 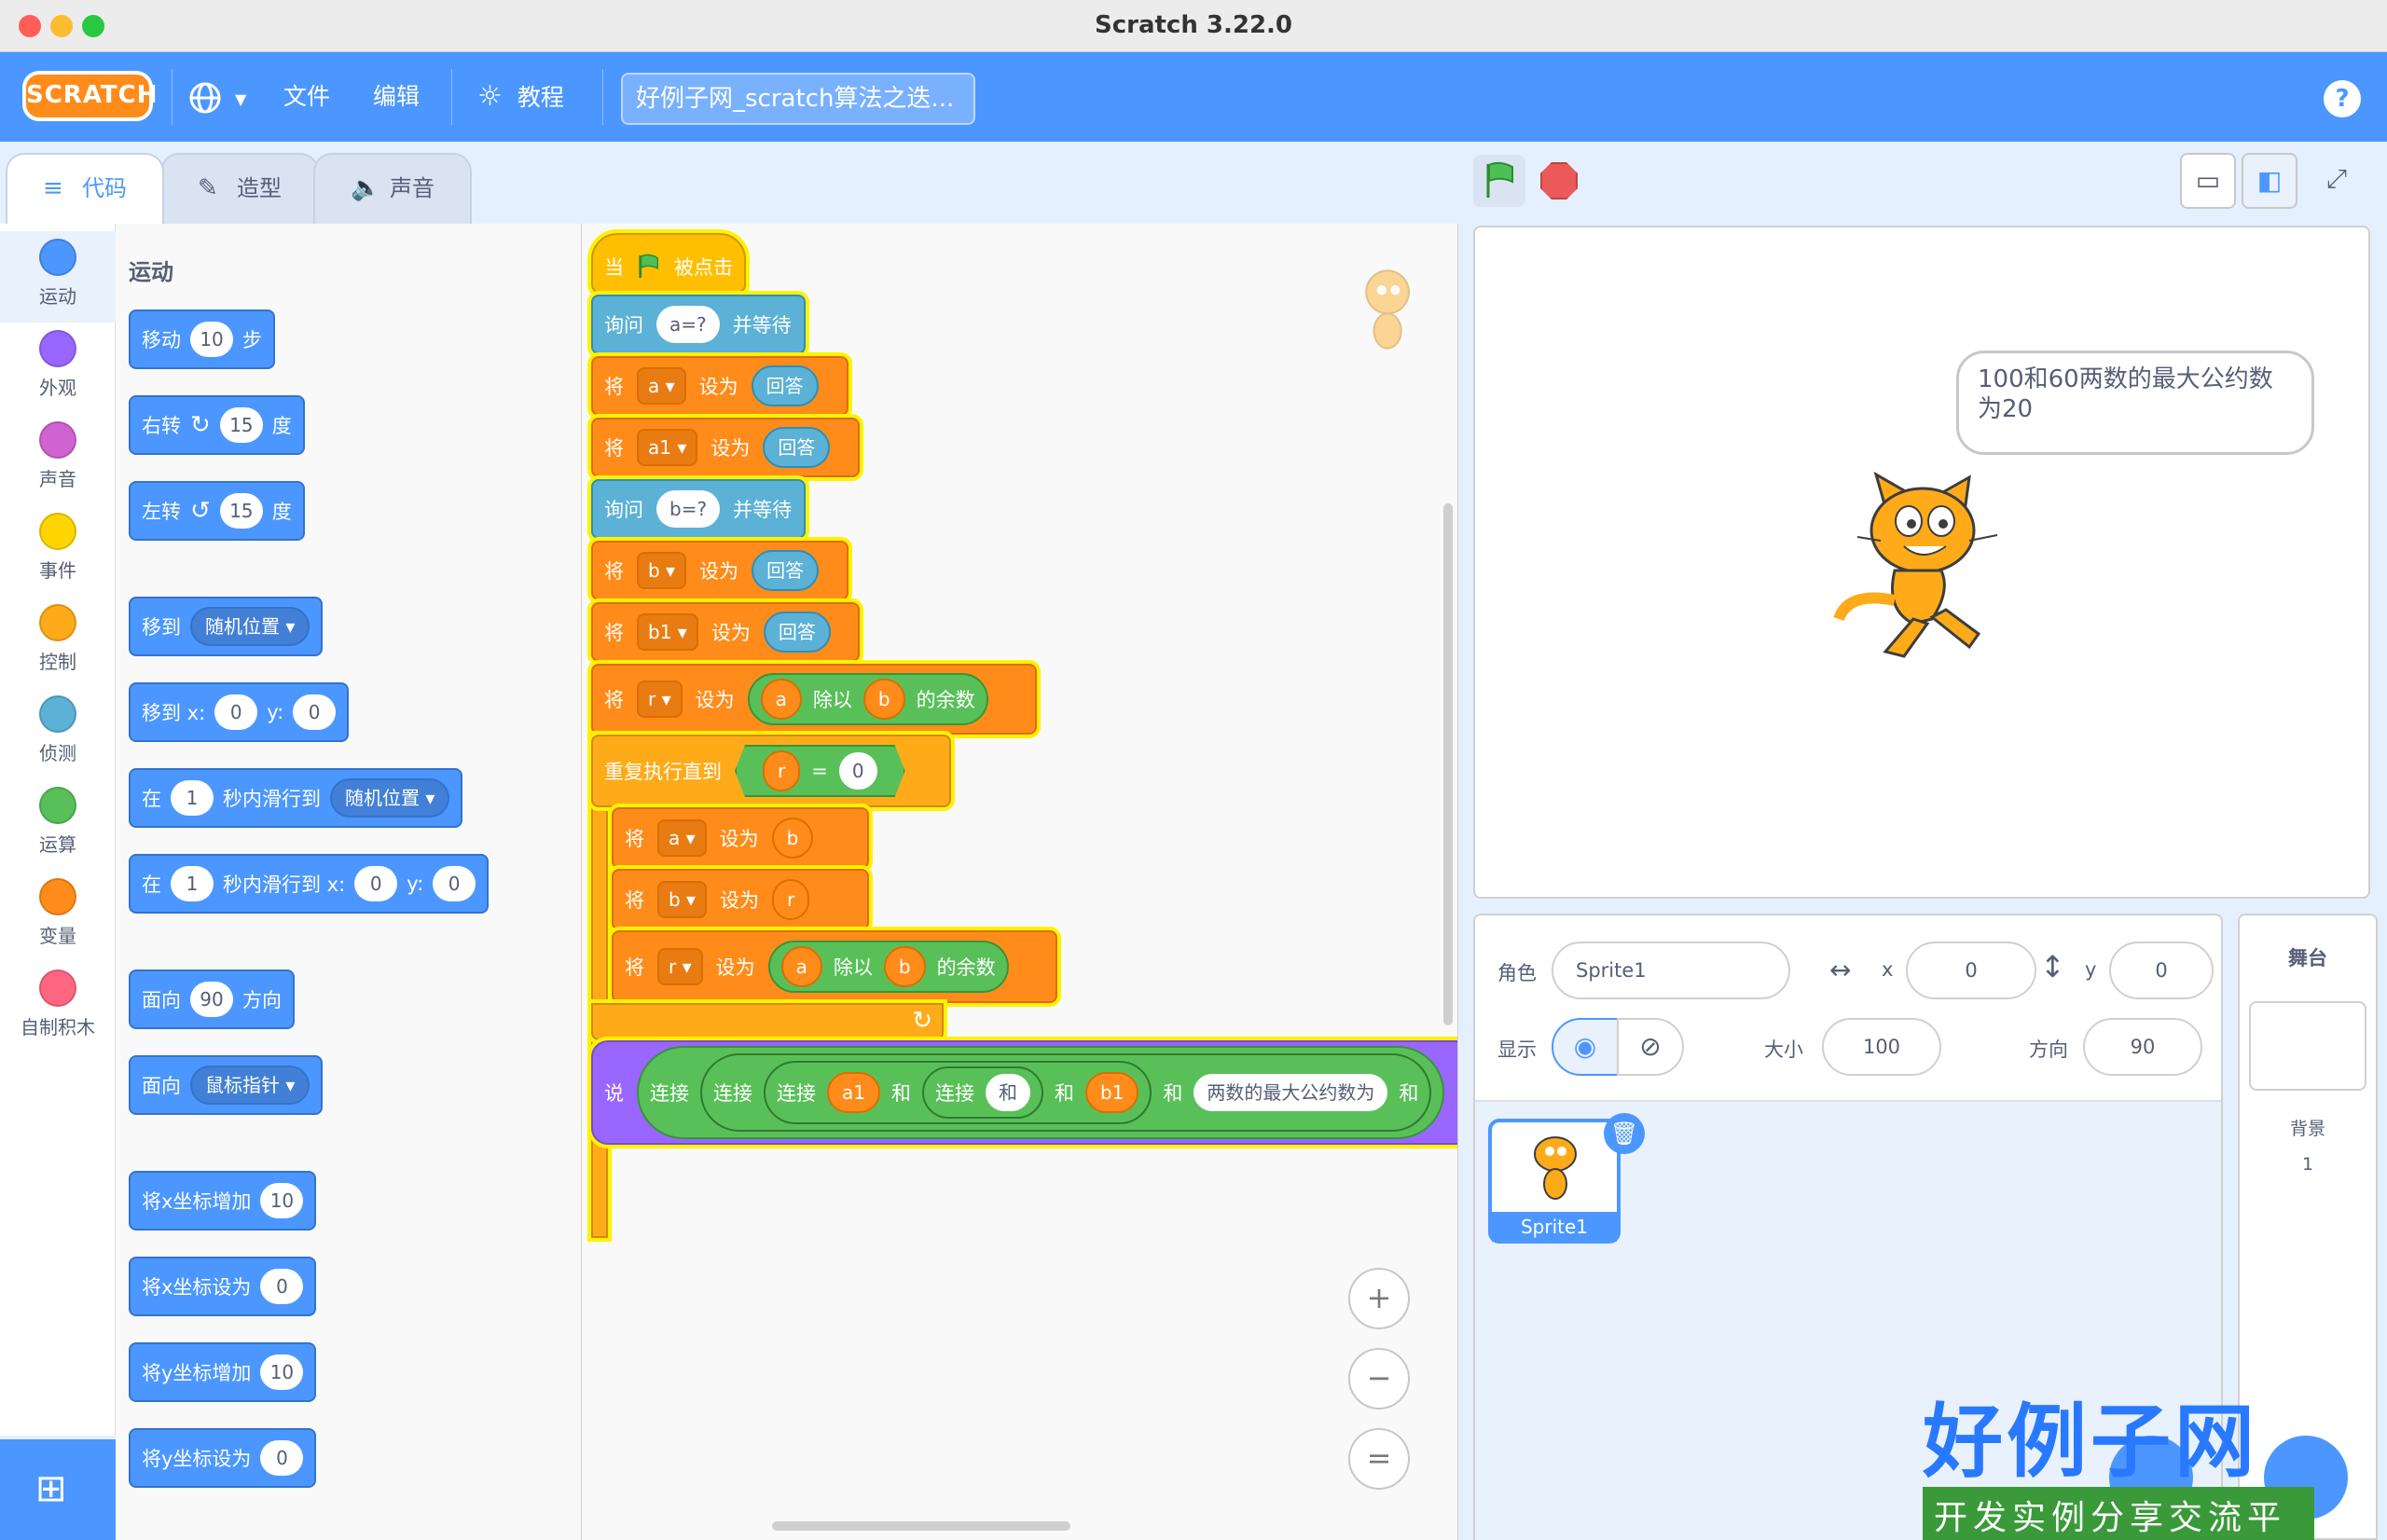 I want to click on delete-sprite-button: 🗑, so click(x=1624, y=1133).